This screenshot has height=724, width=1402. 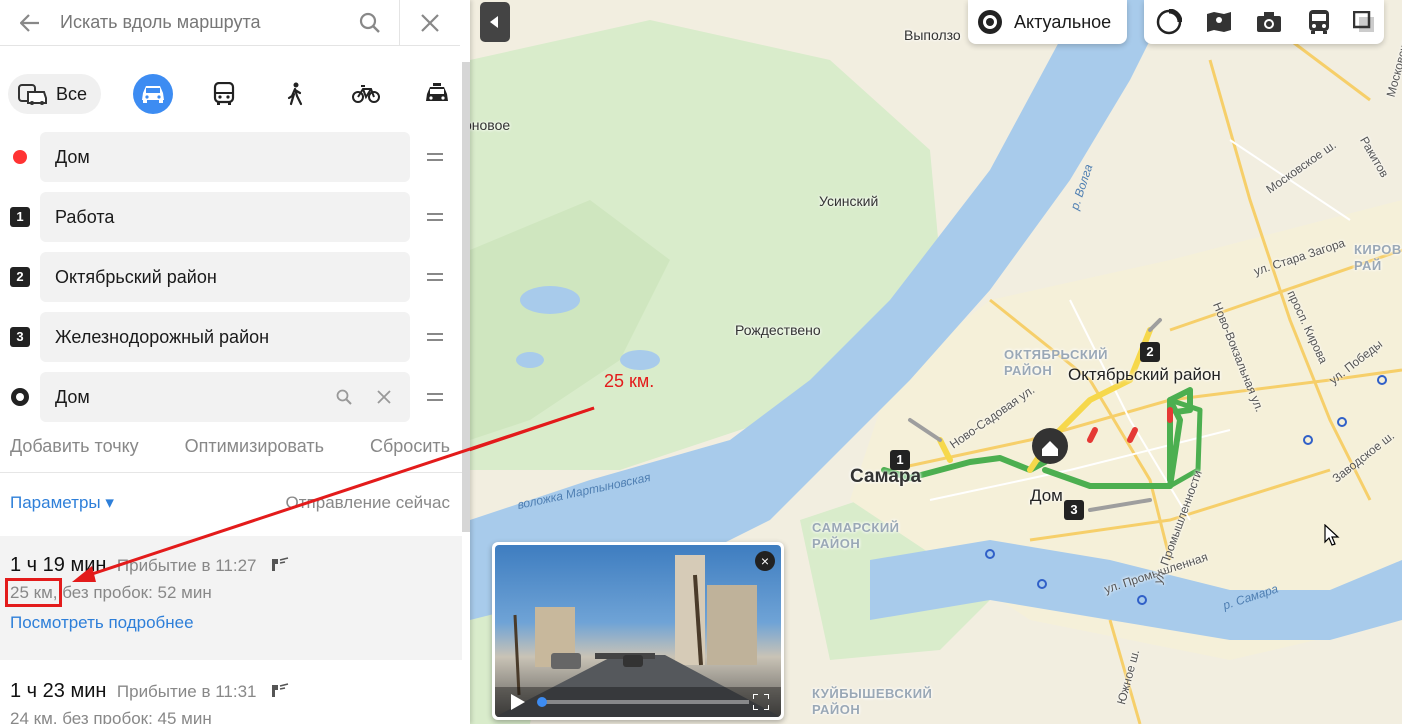 I want to click on chevron-left-icon, so click(x=494, y=22).